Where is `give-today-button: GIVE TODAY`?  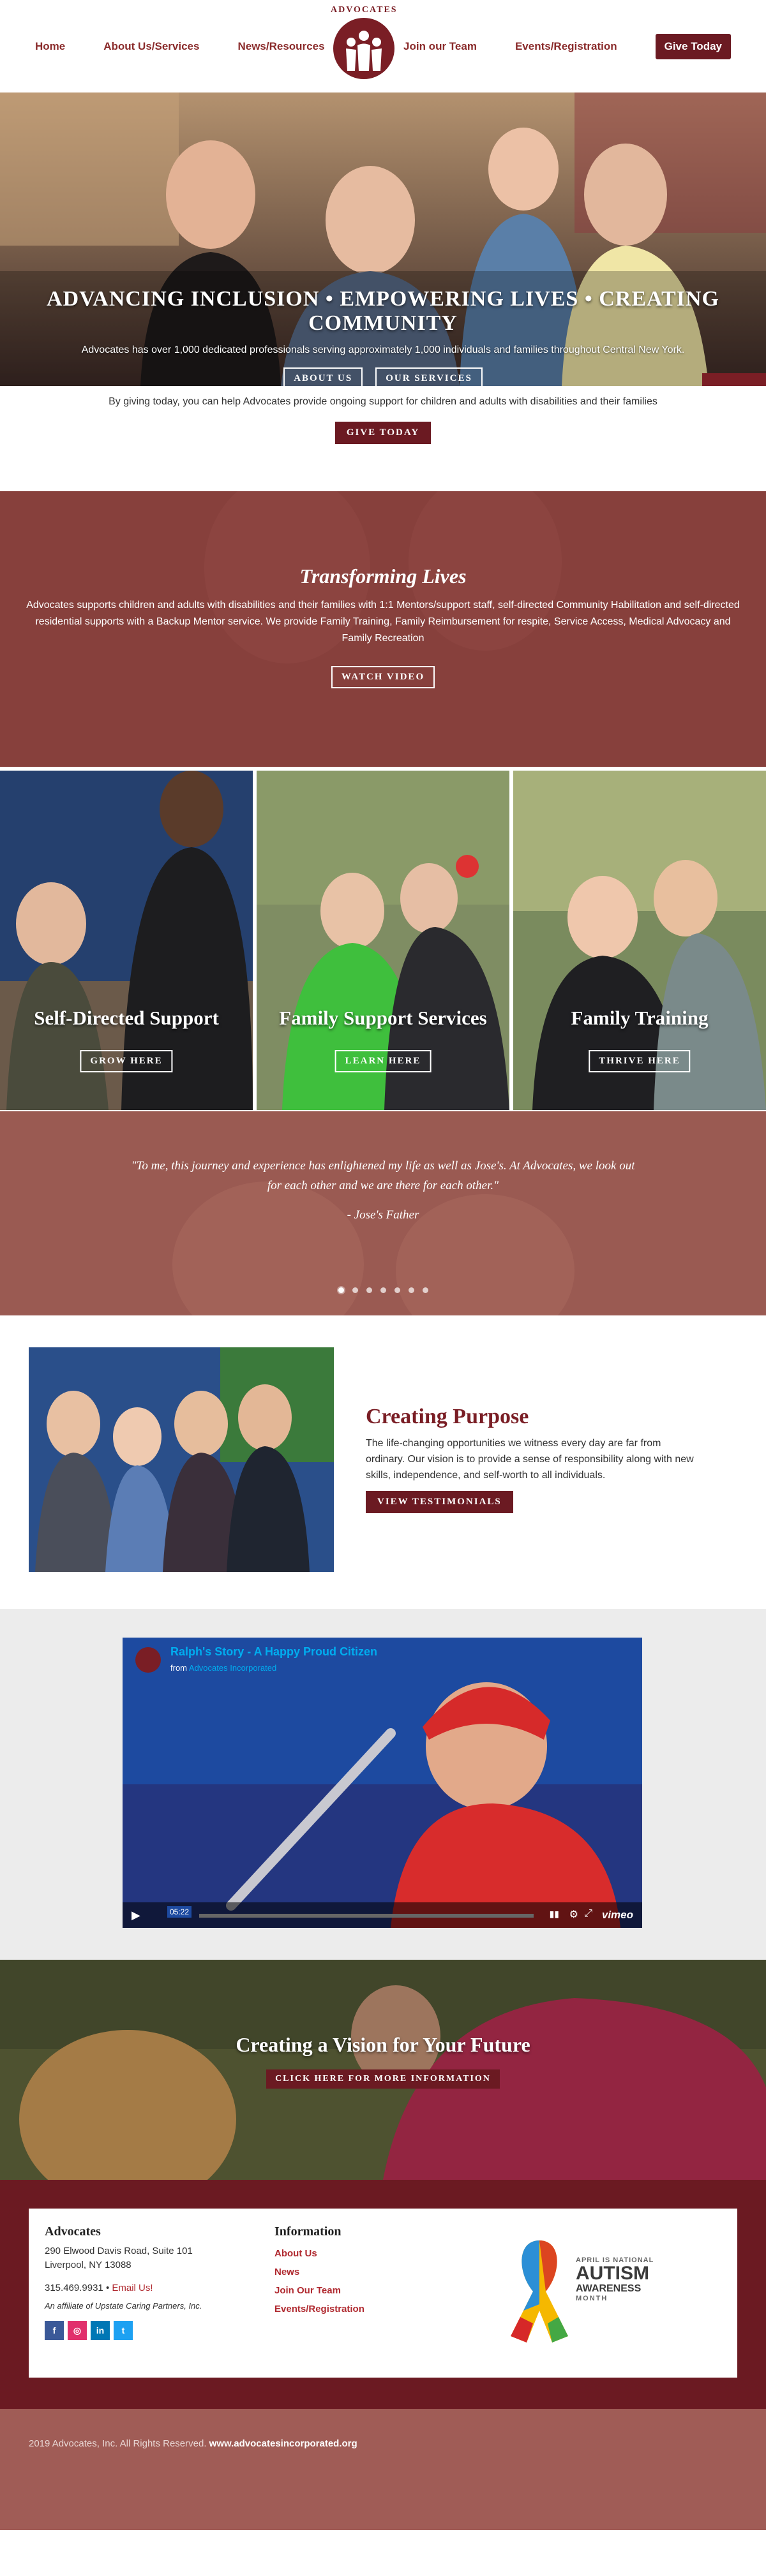 give-today-button: GIVE TODAY is located at coordinates (383, 433).